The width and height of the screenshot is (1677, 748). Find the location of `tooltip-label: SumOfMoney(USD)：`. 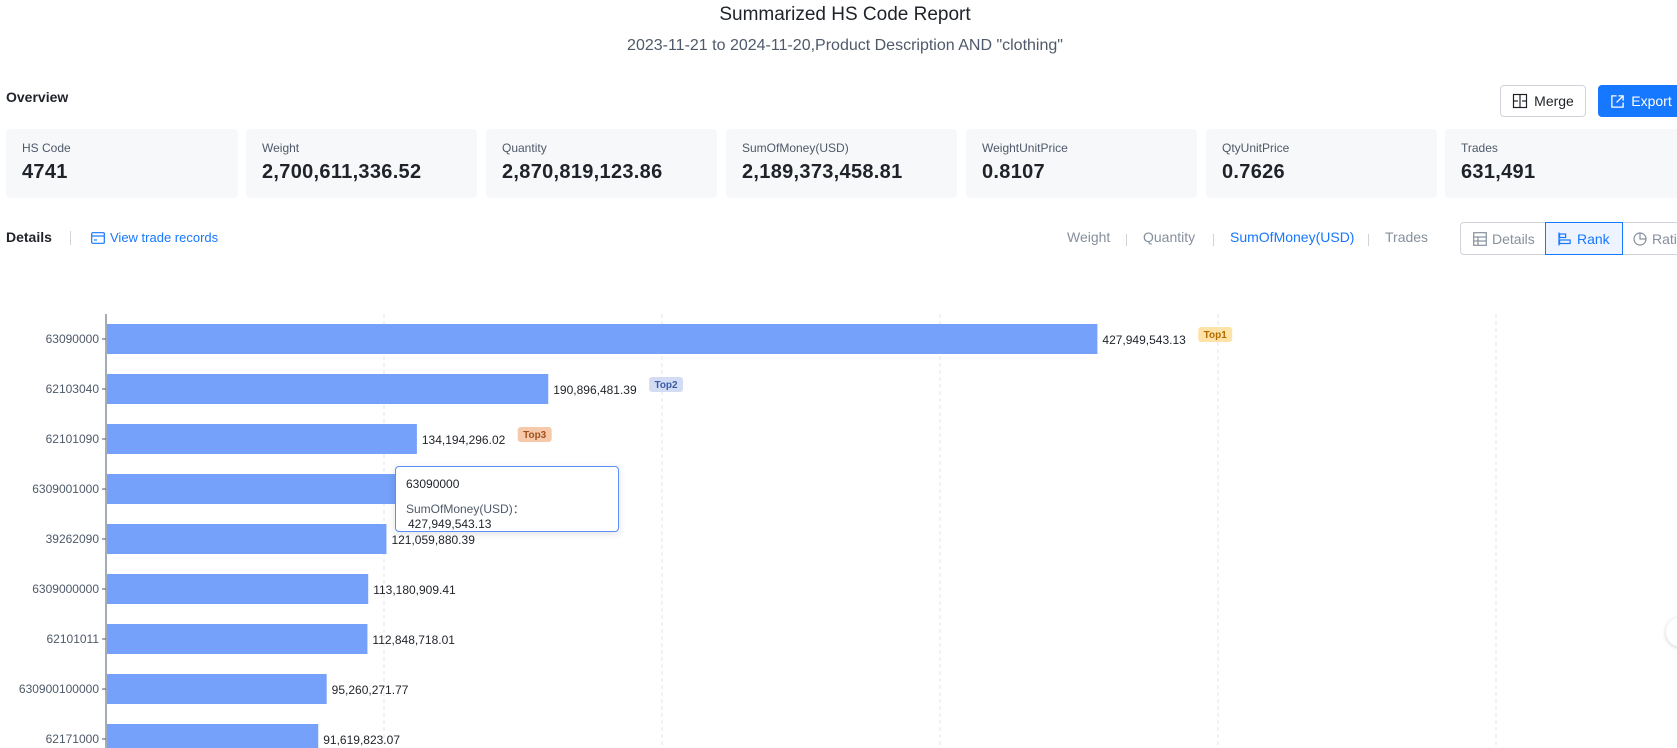

tooltip-label: SumOfMoney(USD)： is located at coordinates (465, 509).